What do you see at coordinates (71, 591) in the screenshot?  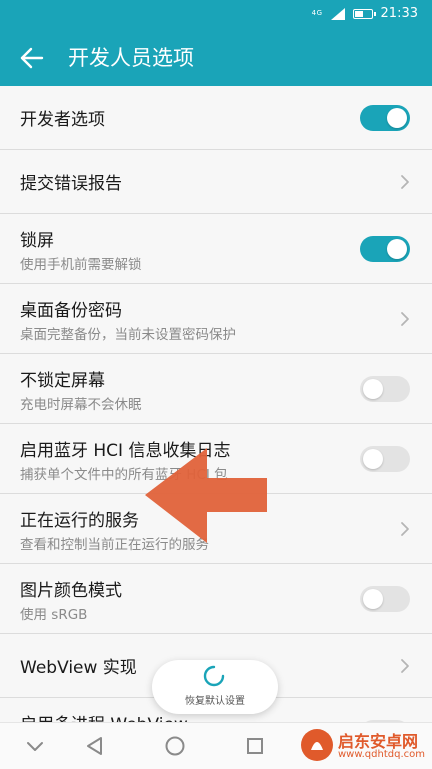 I see `settings-row-title: 图片颜色模式` at bounding box center [71, 591].